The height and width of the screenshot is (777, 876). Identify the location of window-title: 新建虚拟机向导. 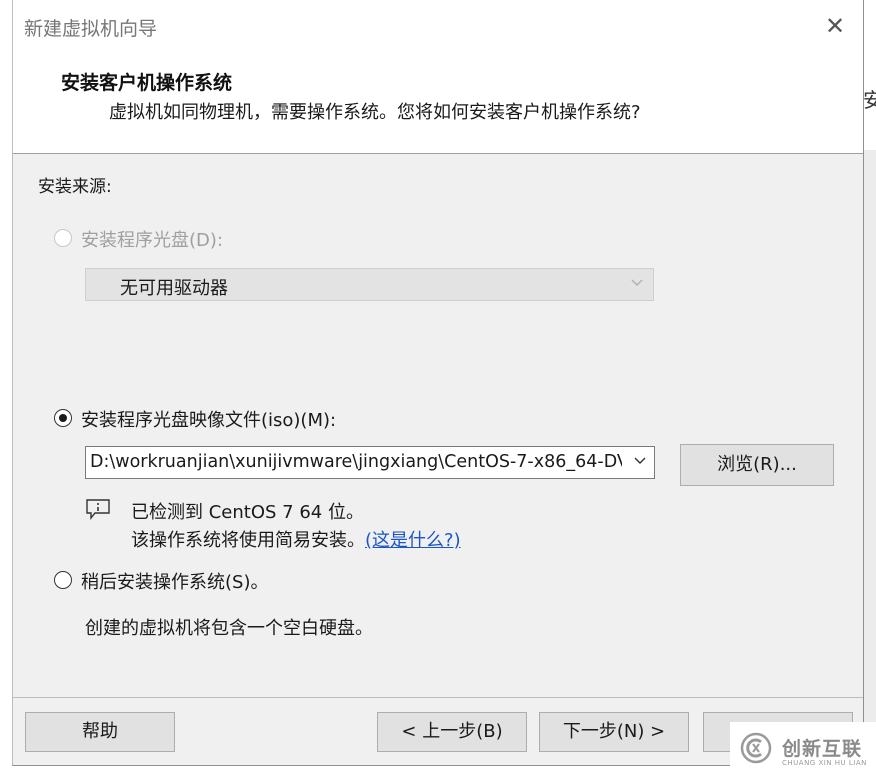
(91, 29).